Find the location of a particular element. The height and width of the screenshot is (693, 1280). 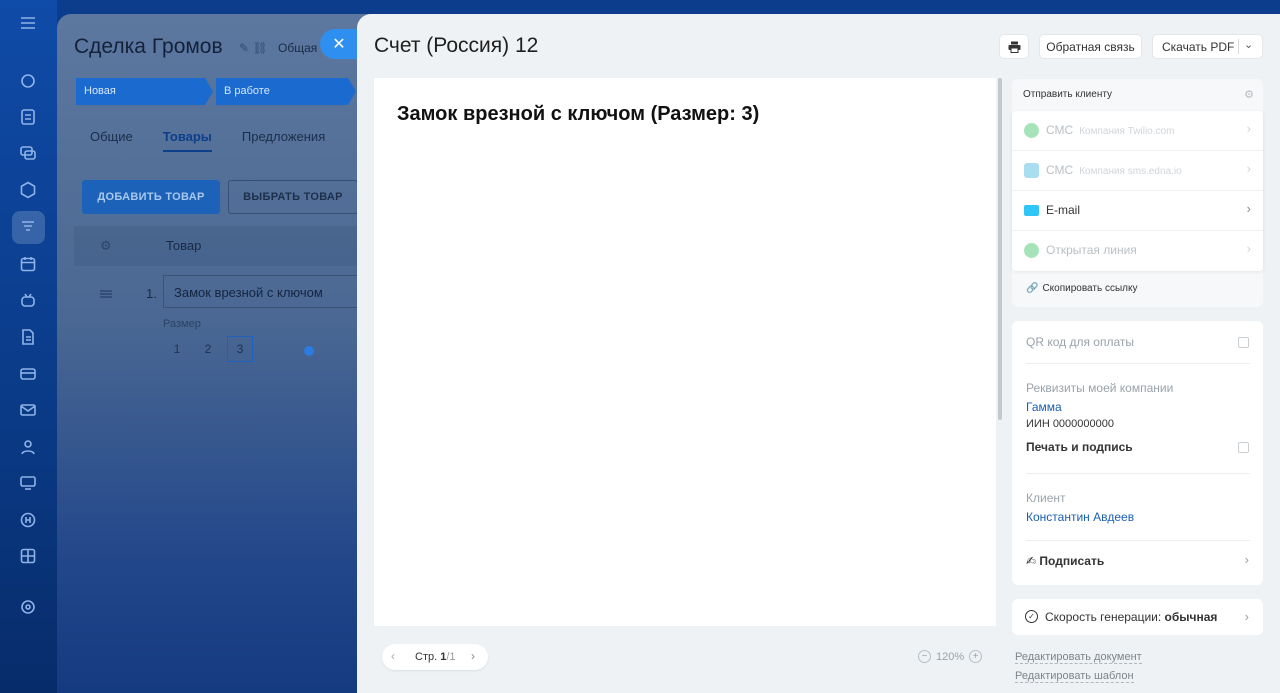

calendar-icon is located at coordinates (28, 264).